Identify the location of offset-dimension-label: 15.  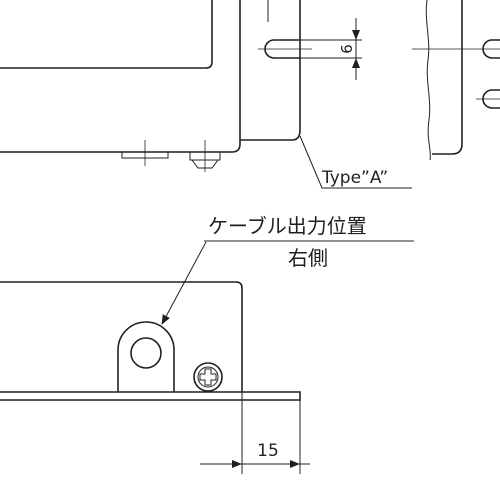
(268, 451).